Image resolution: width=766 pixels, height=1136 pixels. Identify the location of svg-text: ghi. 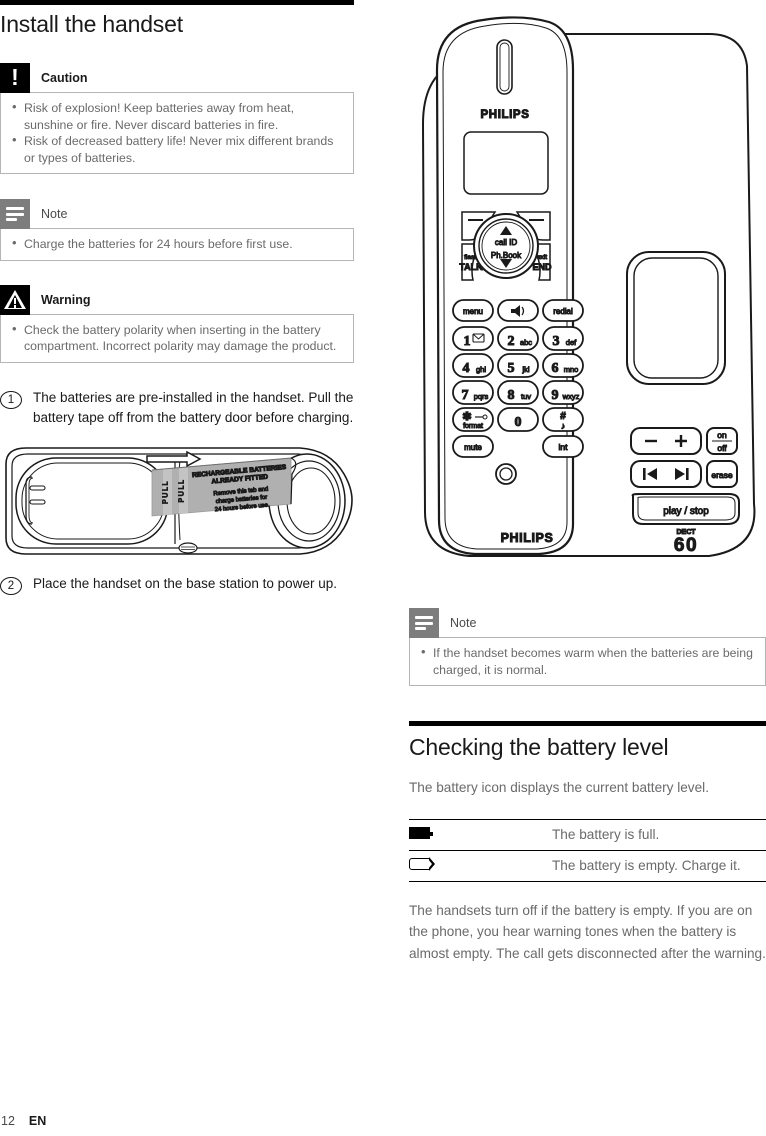
(481, 369).